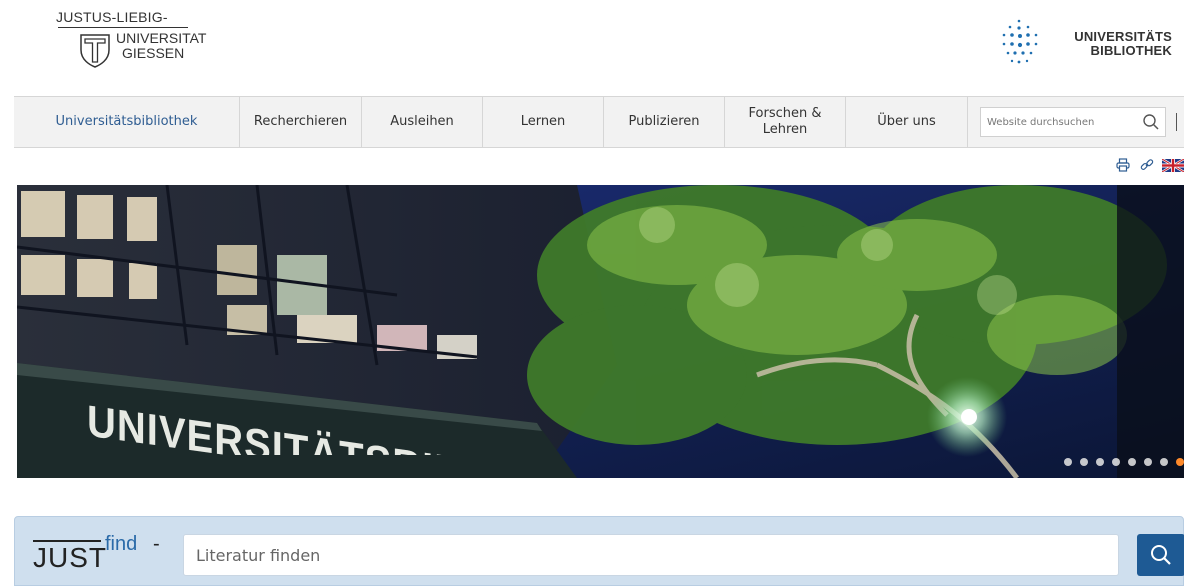 This screenshot has height=586, width=1184. What do you see at coordinates (301, 122) in the screenshot?
I see `nav-item-recherchieren: Recherchieren` at bounding box center [301, 122].